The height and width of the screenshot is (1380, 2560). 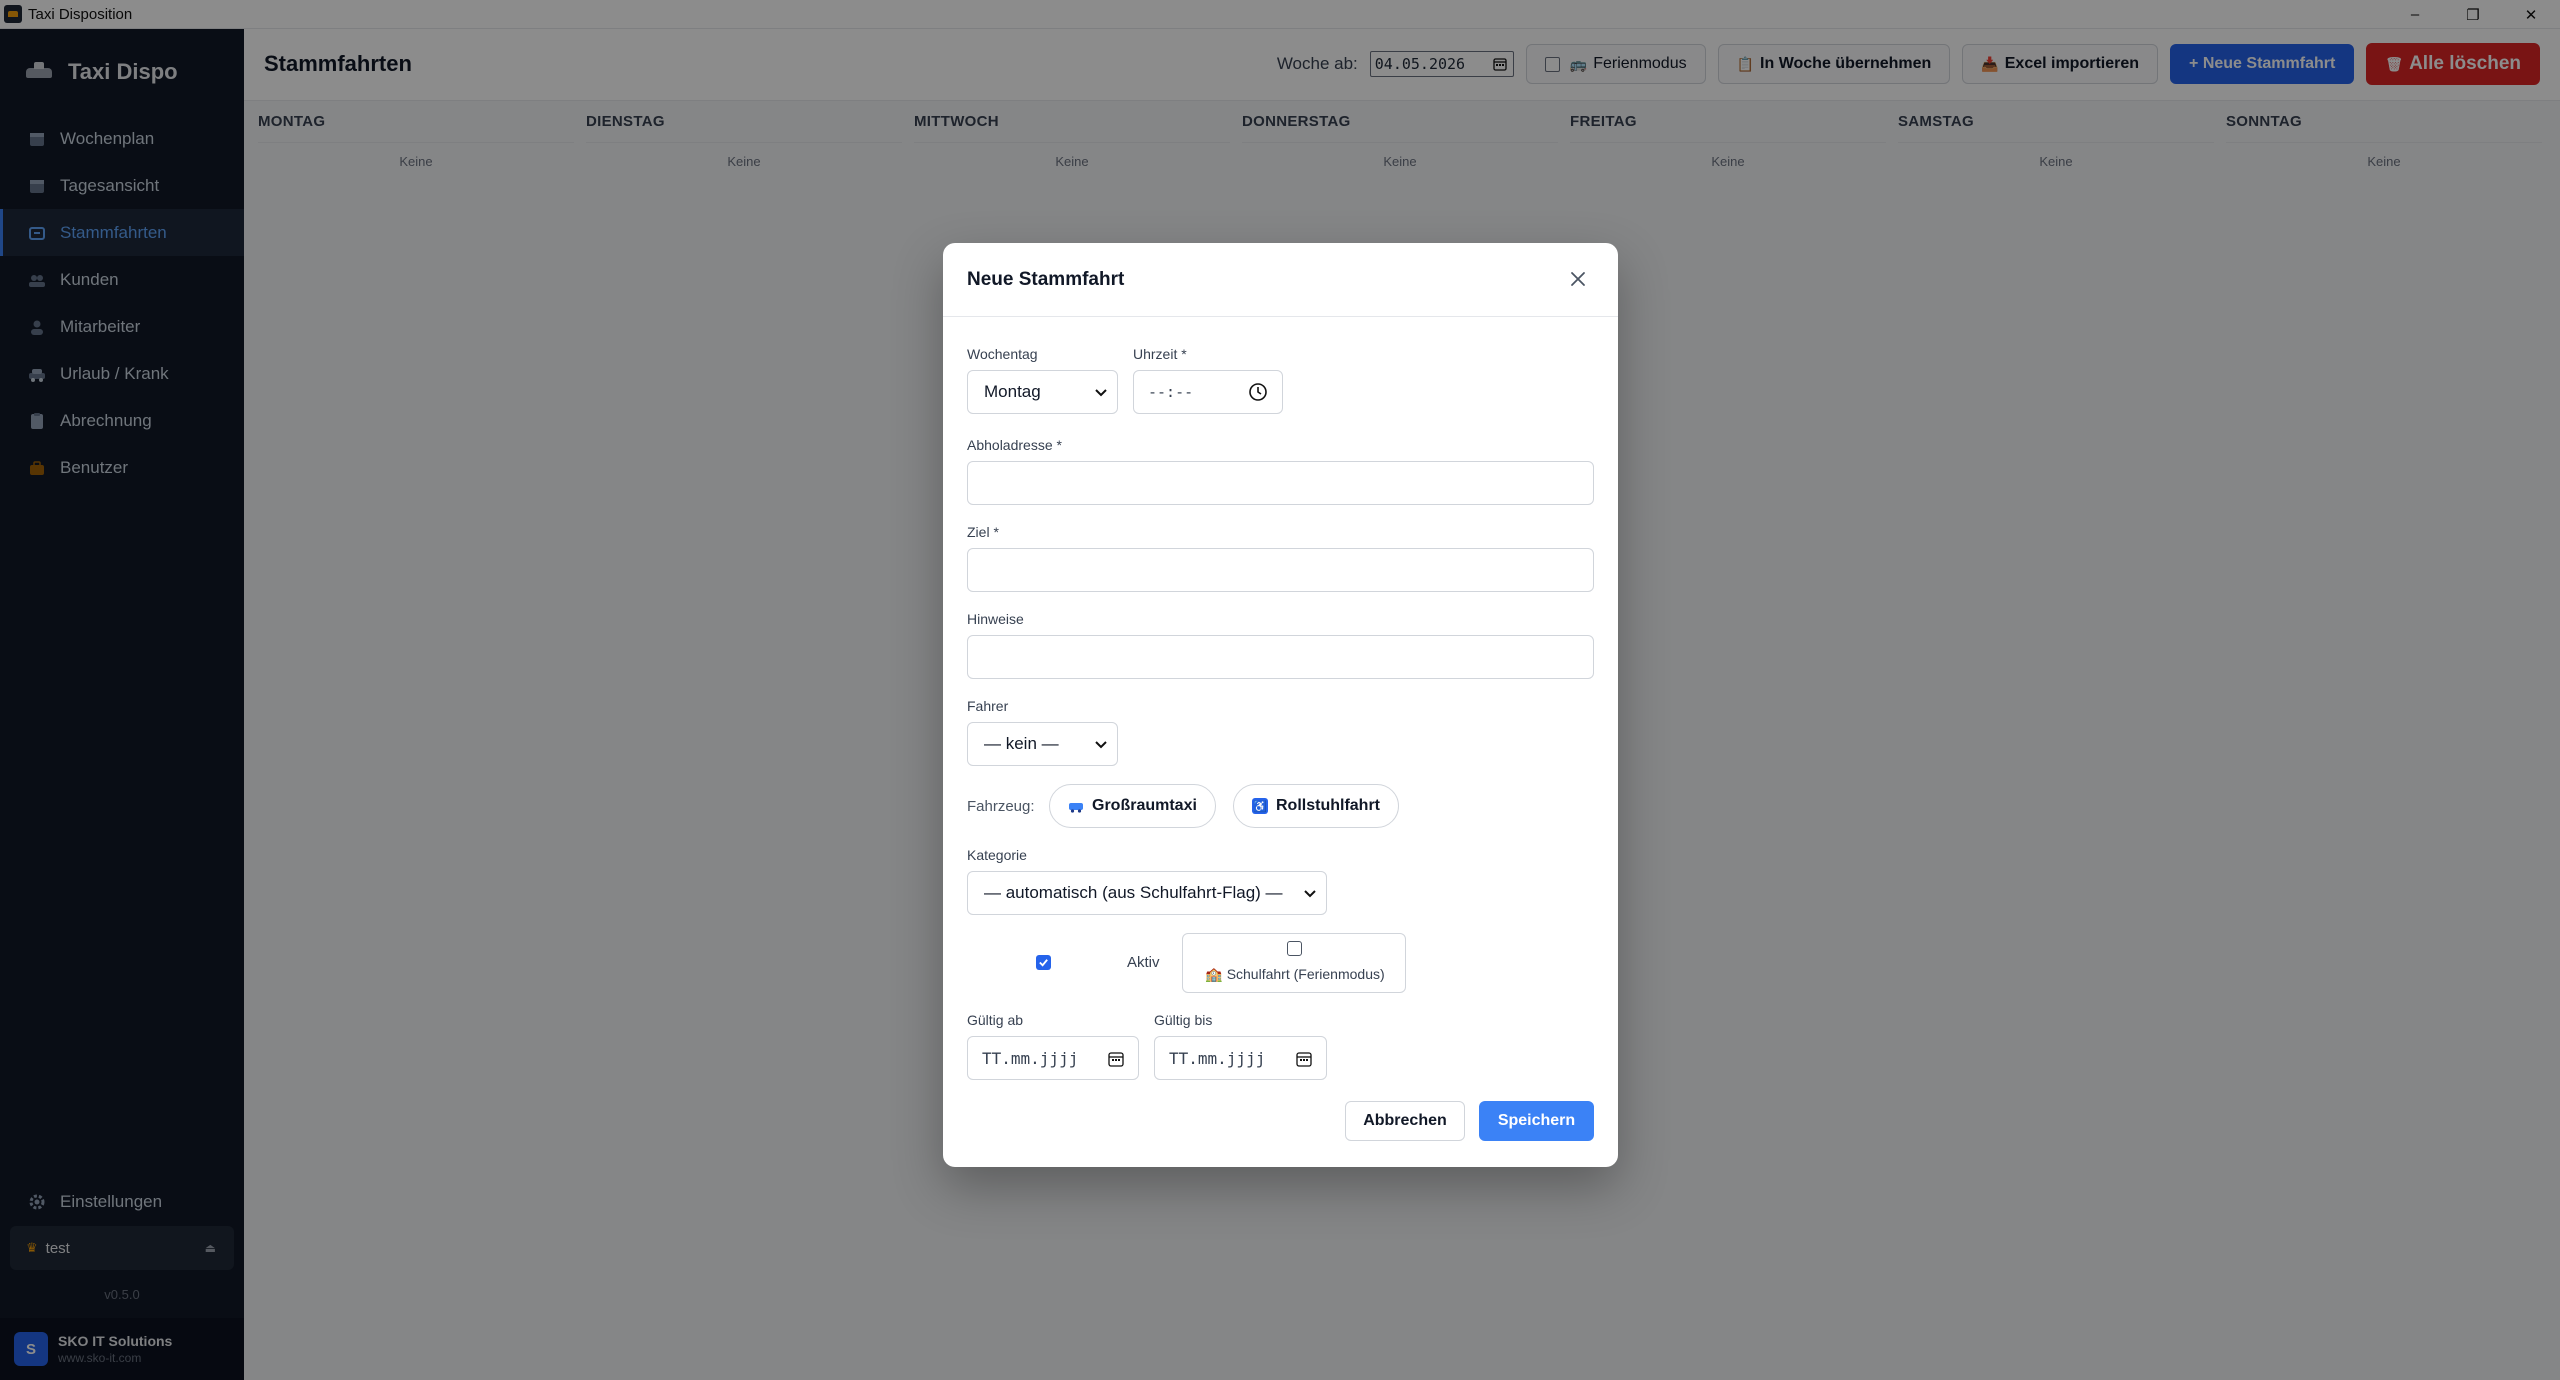 What do you see at coordinates (1258, 392) in the screenshot?
I see `clock-icon` at bounding box center [1258, 392].